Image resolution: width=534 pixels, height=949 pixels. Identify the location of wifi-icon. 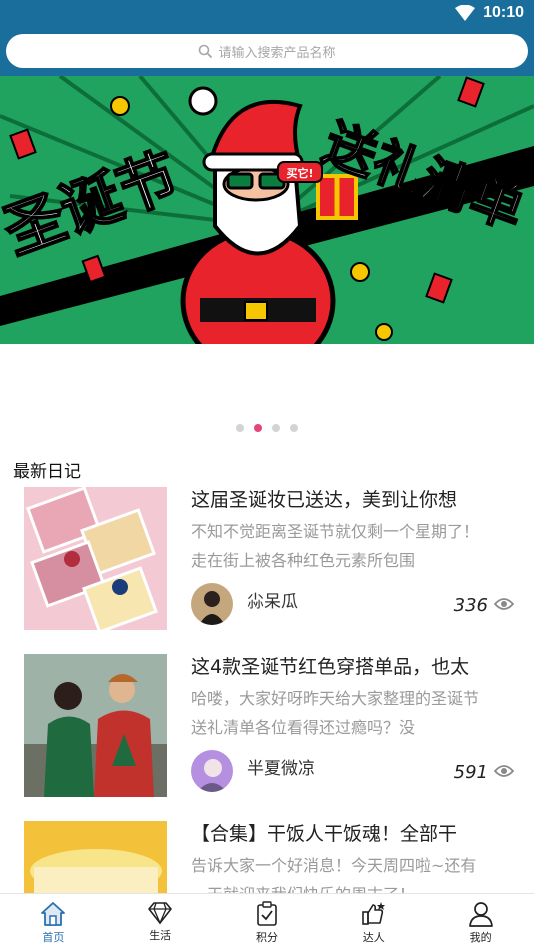
(465, 13).